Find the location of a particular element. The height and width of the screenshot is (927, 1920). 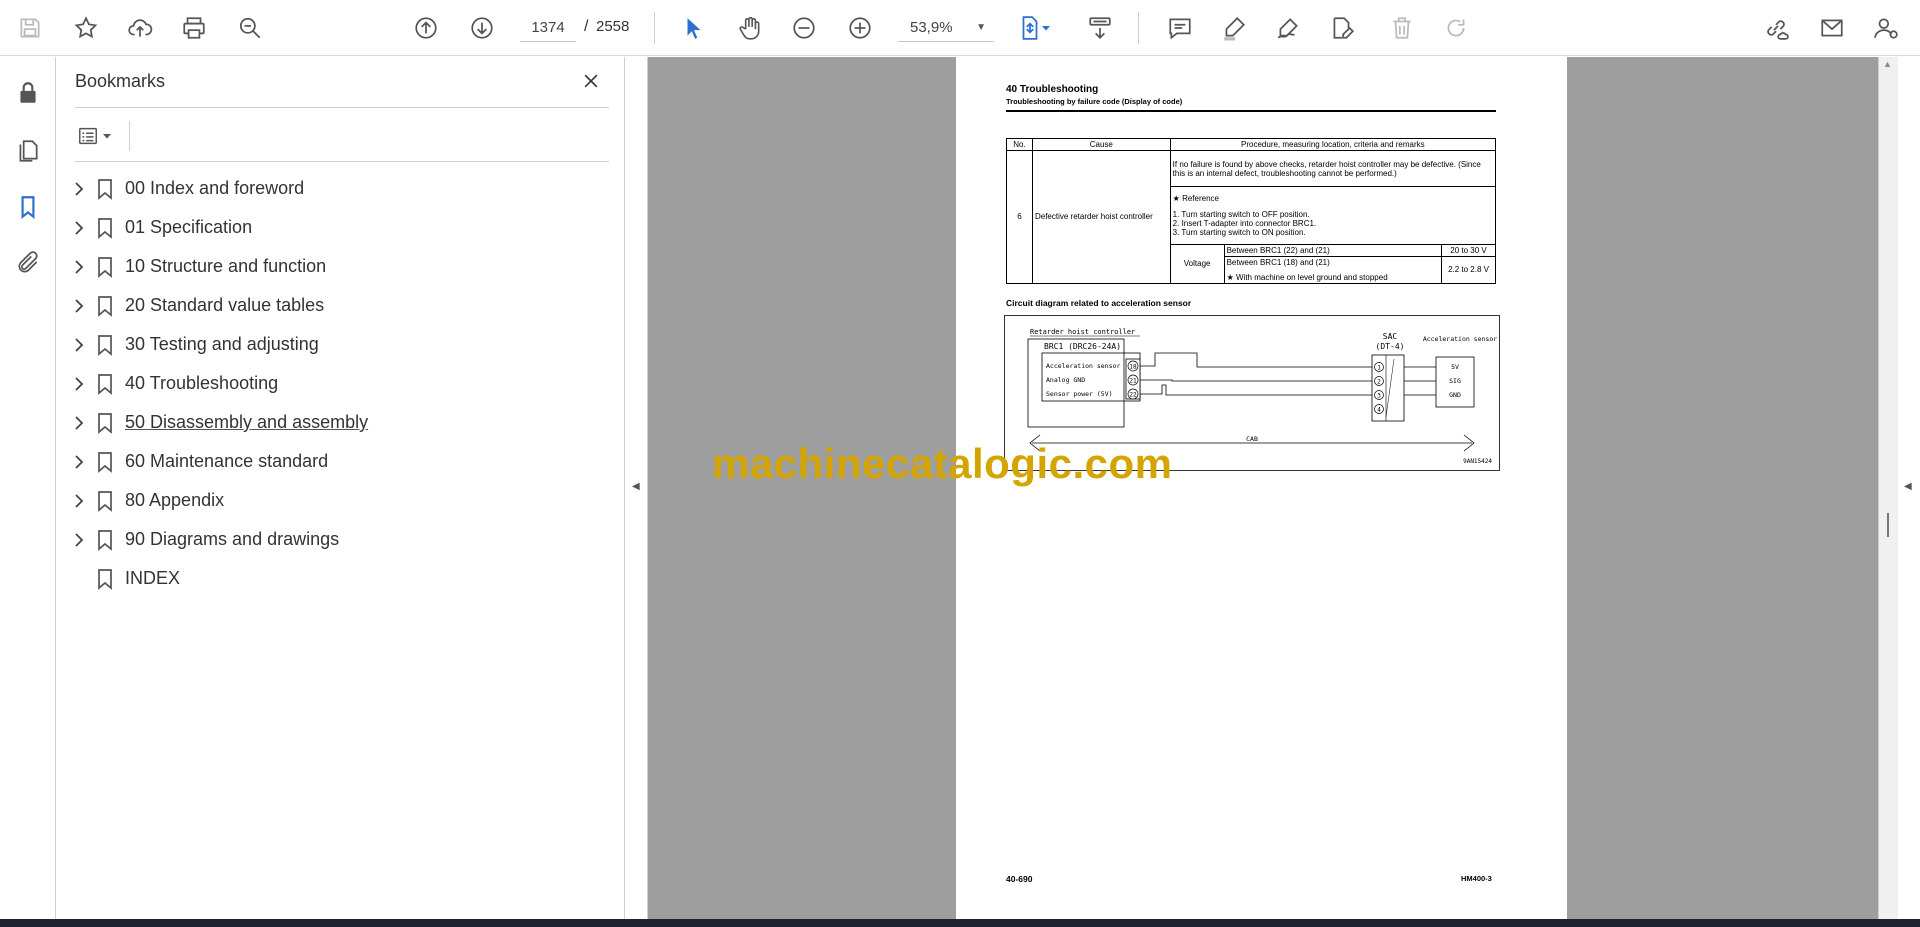

total-pages: 2558 is located at coordinates (613, 26).